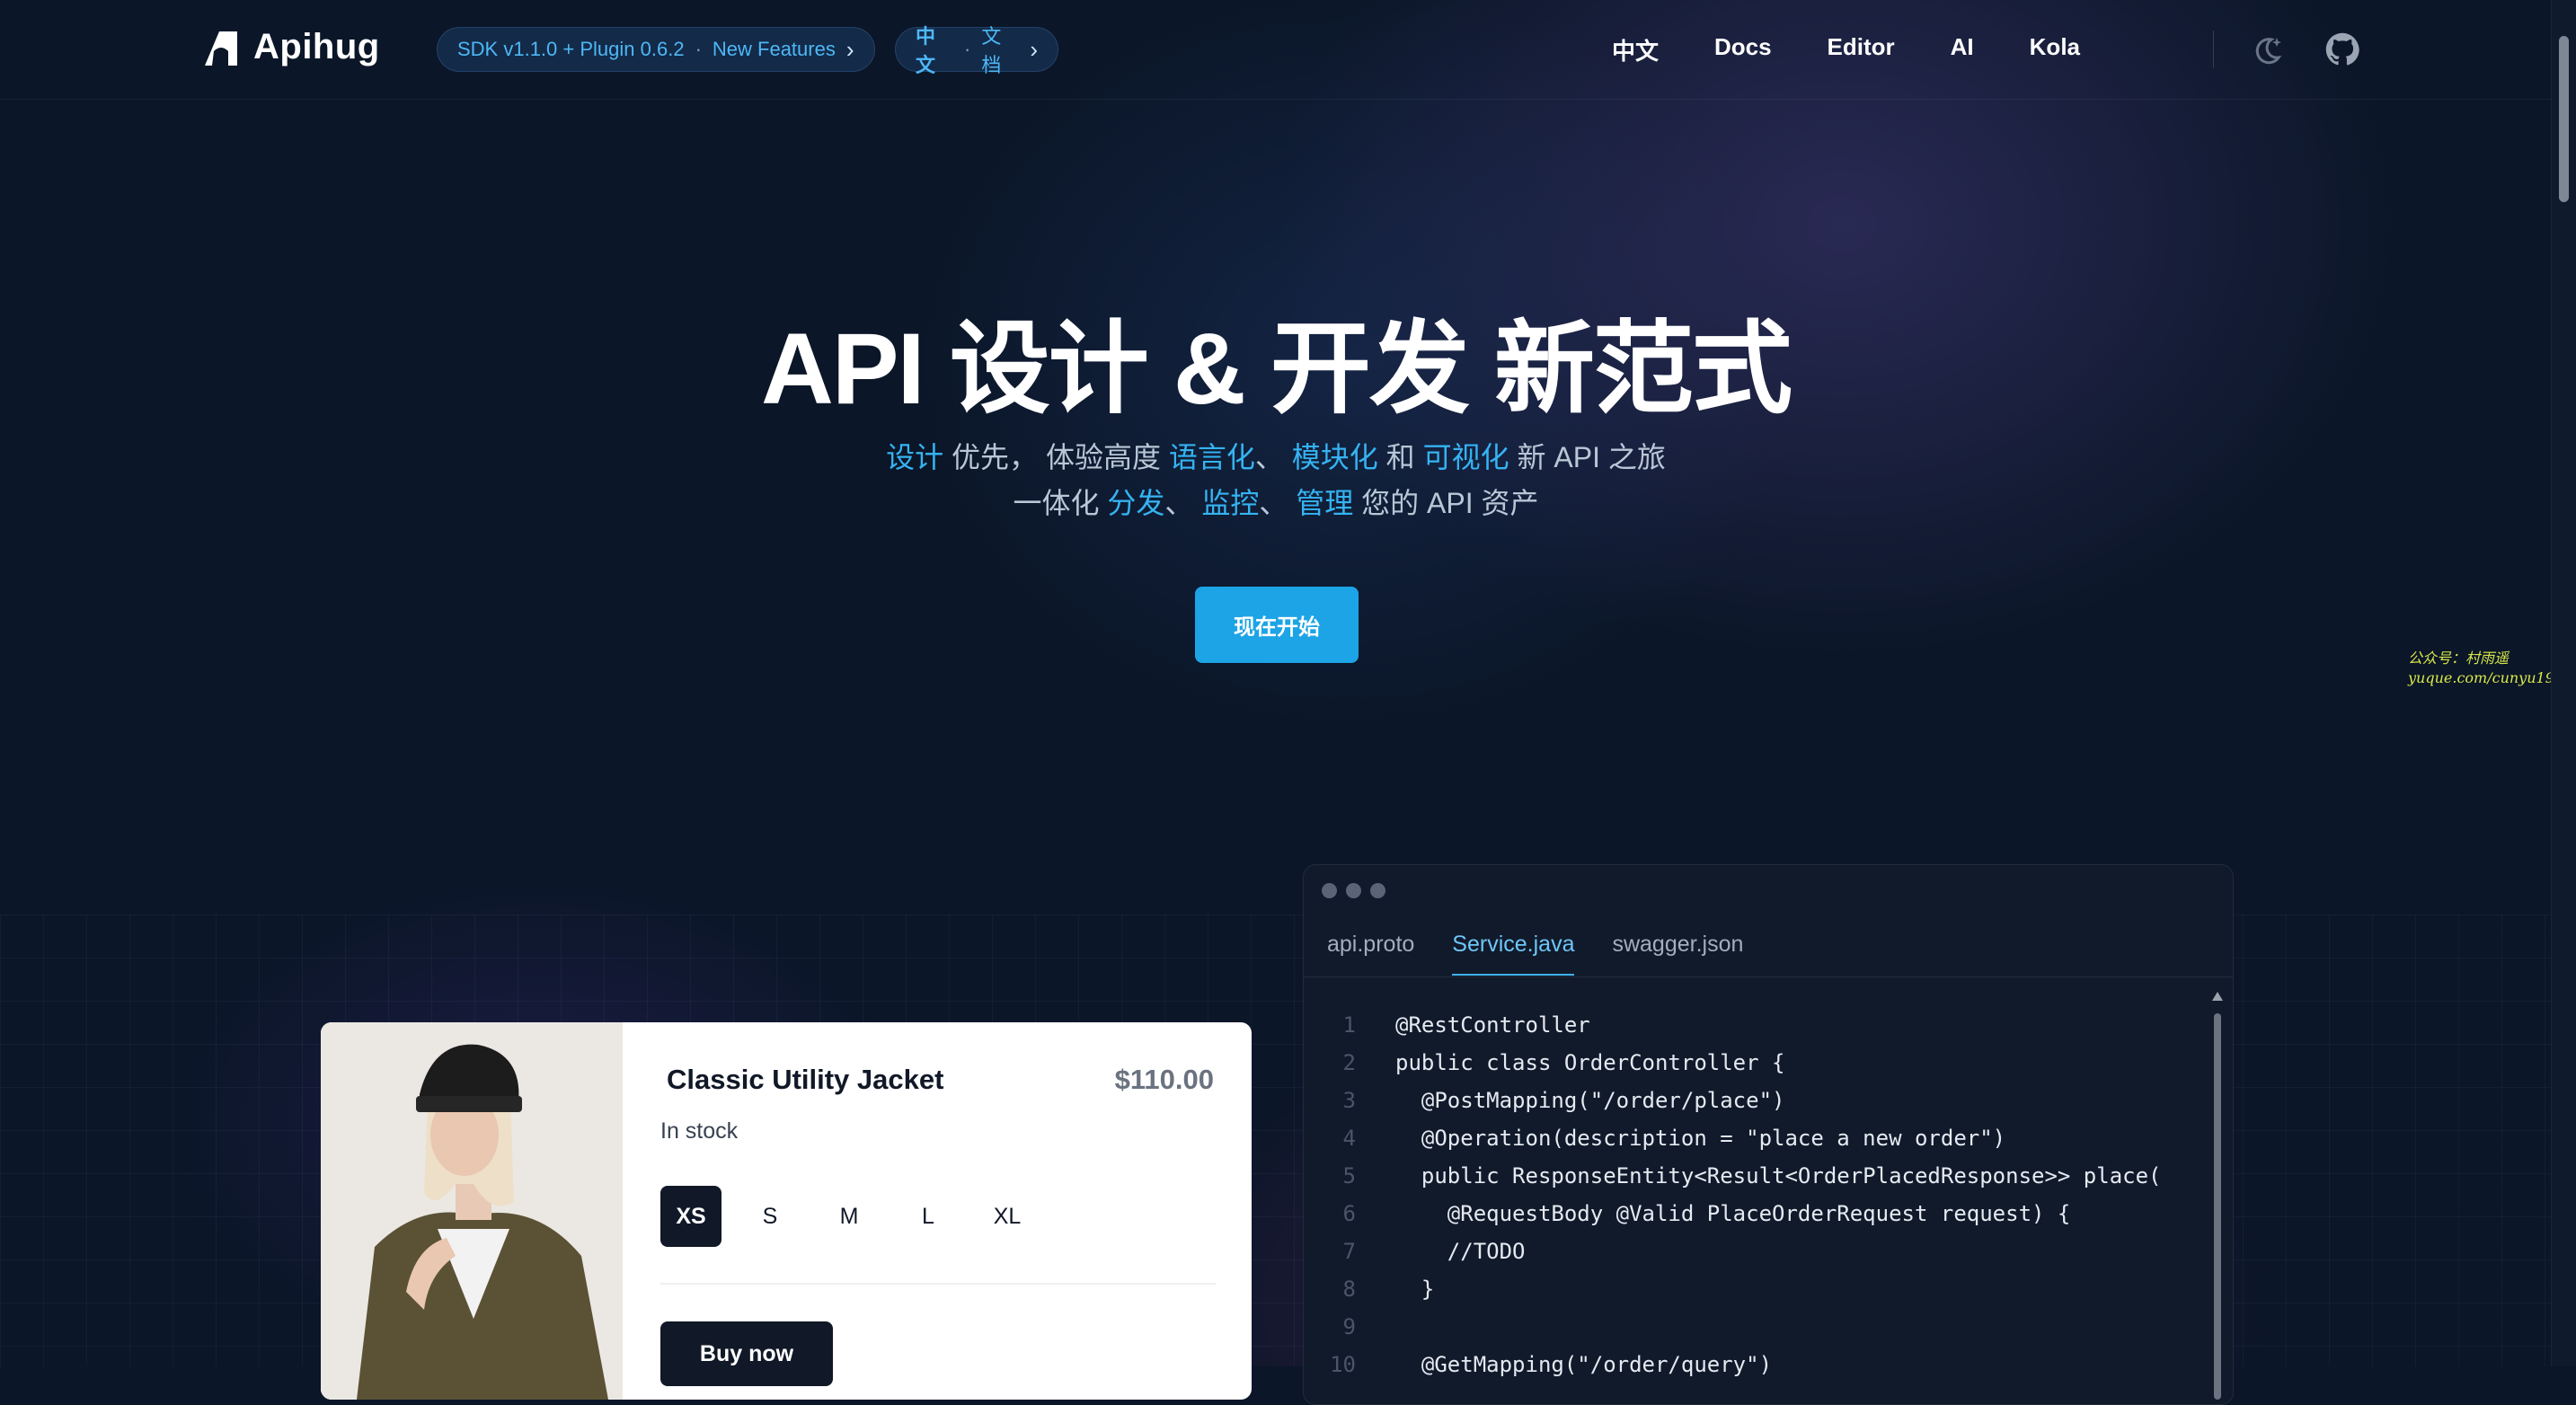 The width and height of the screenshot is (2576, 1405). What do you see at coordinates (1743, 49) in the screenshot?
I see `nav-link-docs: Docs` at bounding box center [1743, 49].